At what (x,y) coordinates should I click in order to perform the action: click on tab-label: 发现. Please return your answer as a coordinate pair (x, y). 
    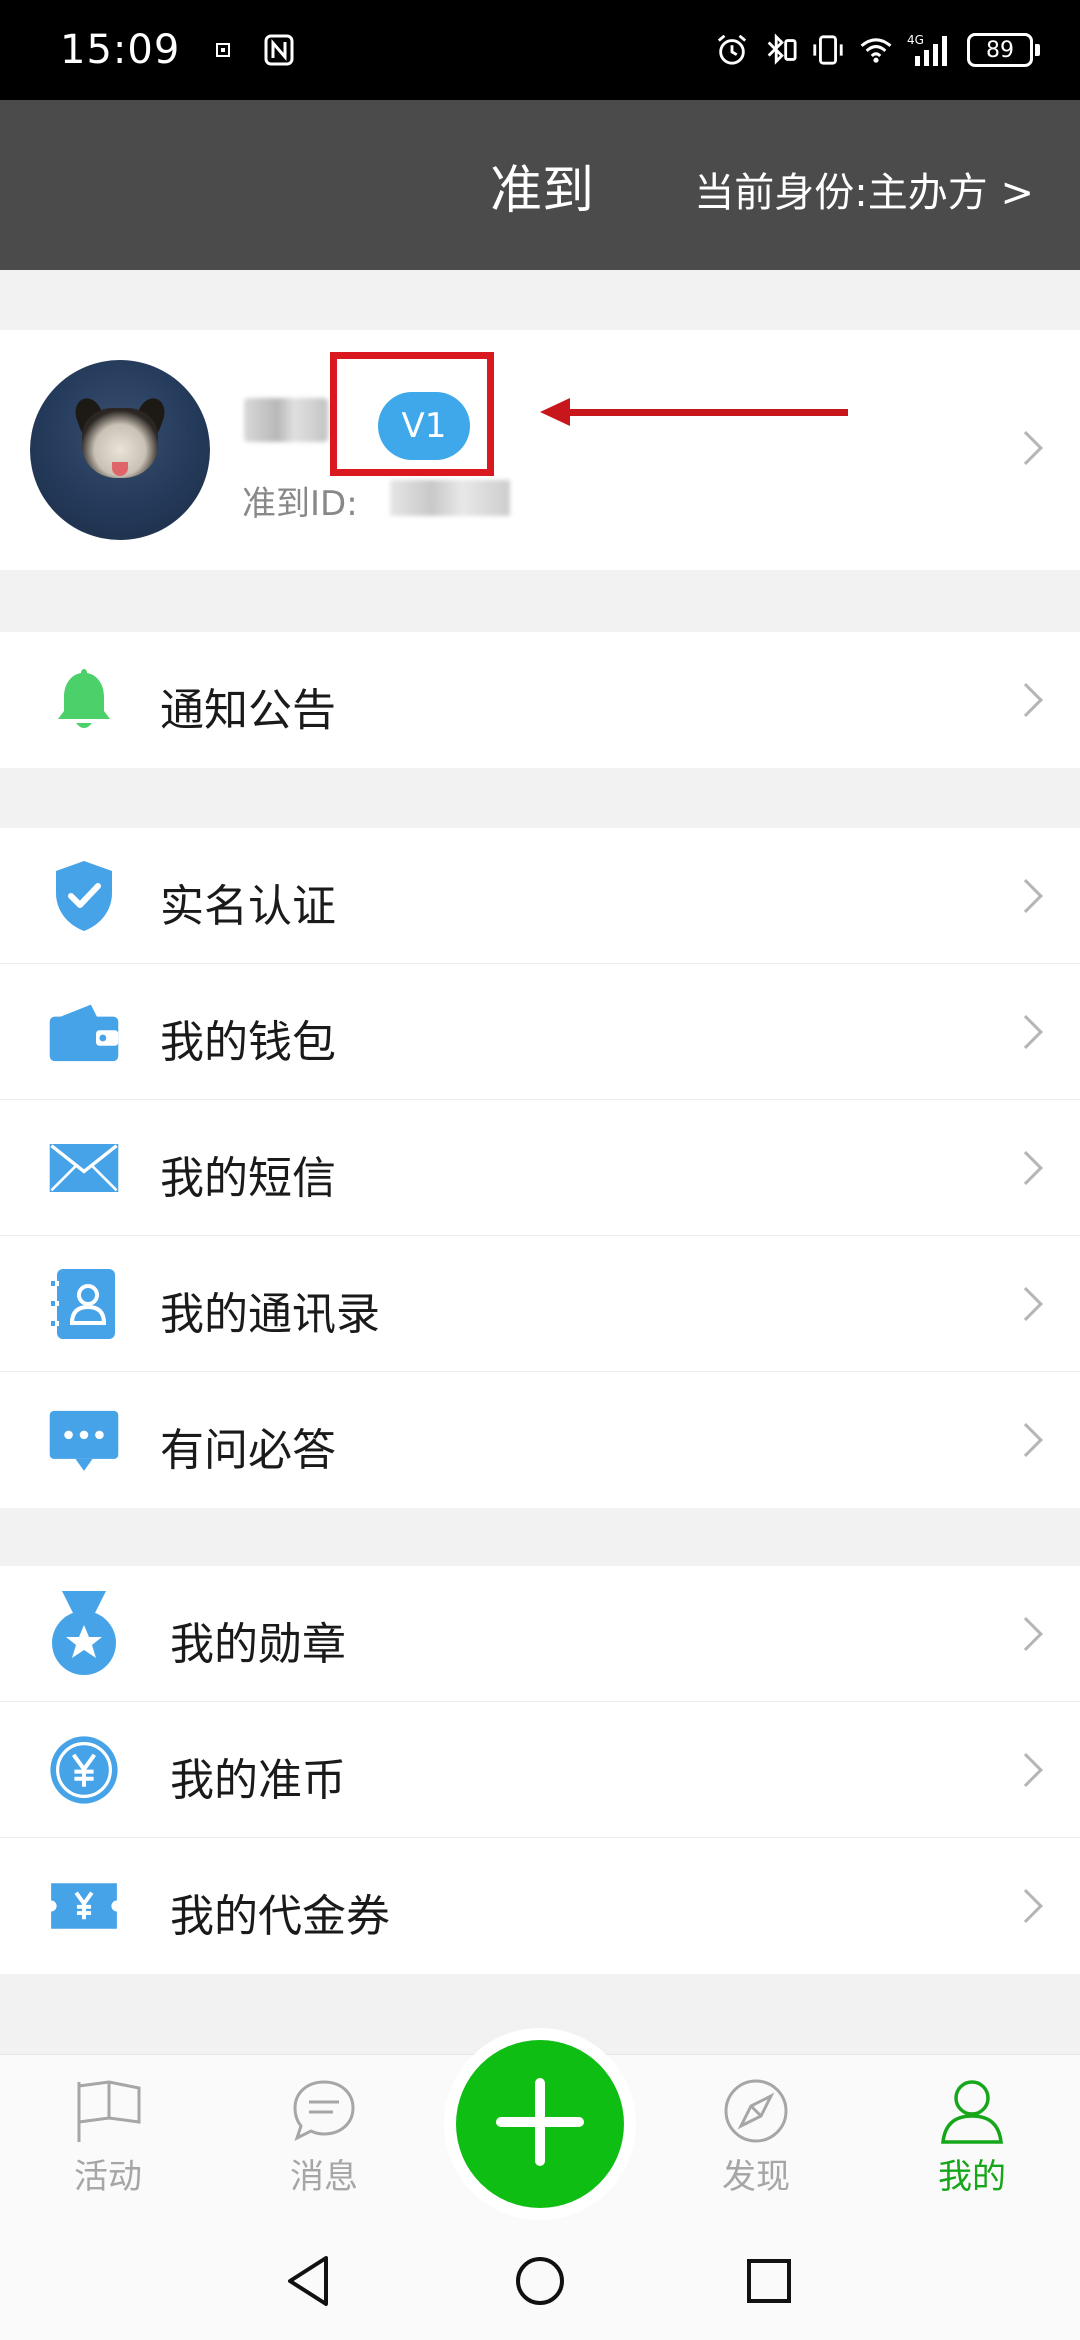
    Looking at the image, I should click on (756, 2177).